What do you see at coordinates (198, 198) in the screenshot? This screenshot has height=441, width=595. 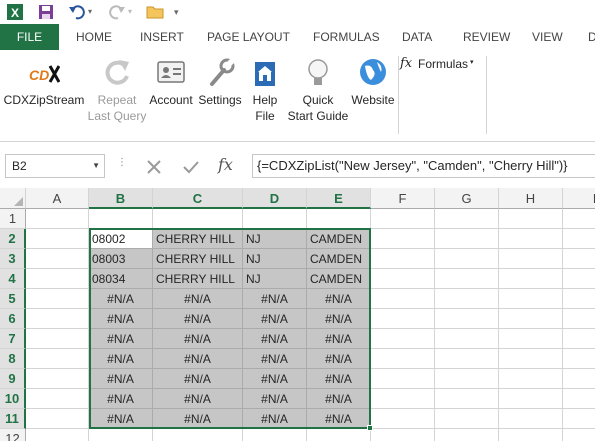 I see `column-header-c: C` at bounding box center [198, 198].